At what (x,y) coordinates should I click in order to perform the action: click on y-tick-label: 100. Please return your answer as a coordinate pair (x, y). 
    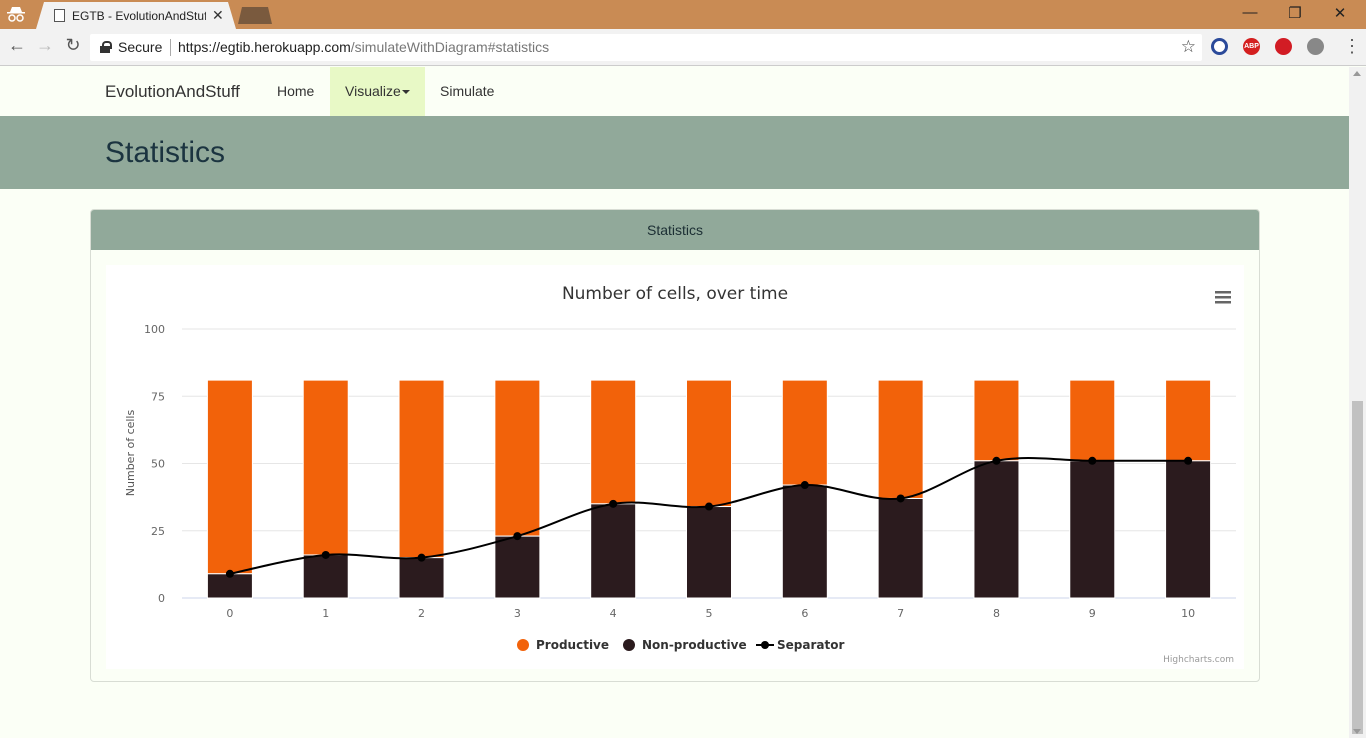
    Looking at the image, I should click on (154, 329).